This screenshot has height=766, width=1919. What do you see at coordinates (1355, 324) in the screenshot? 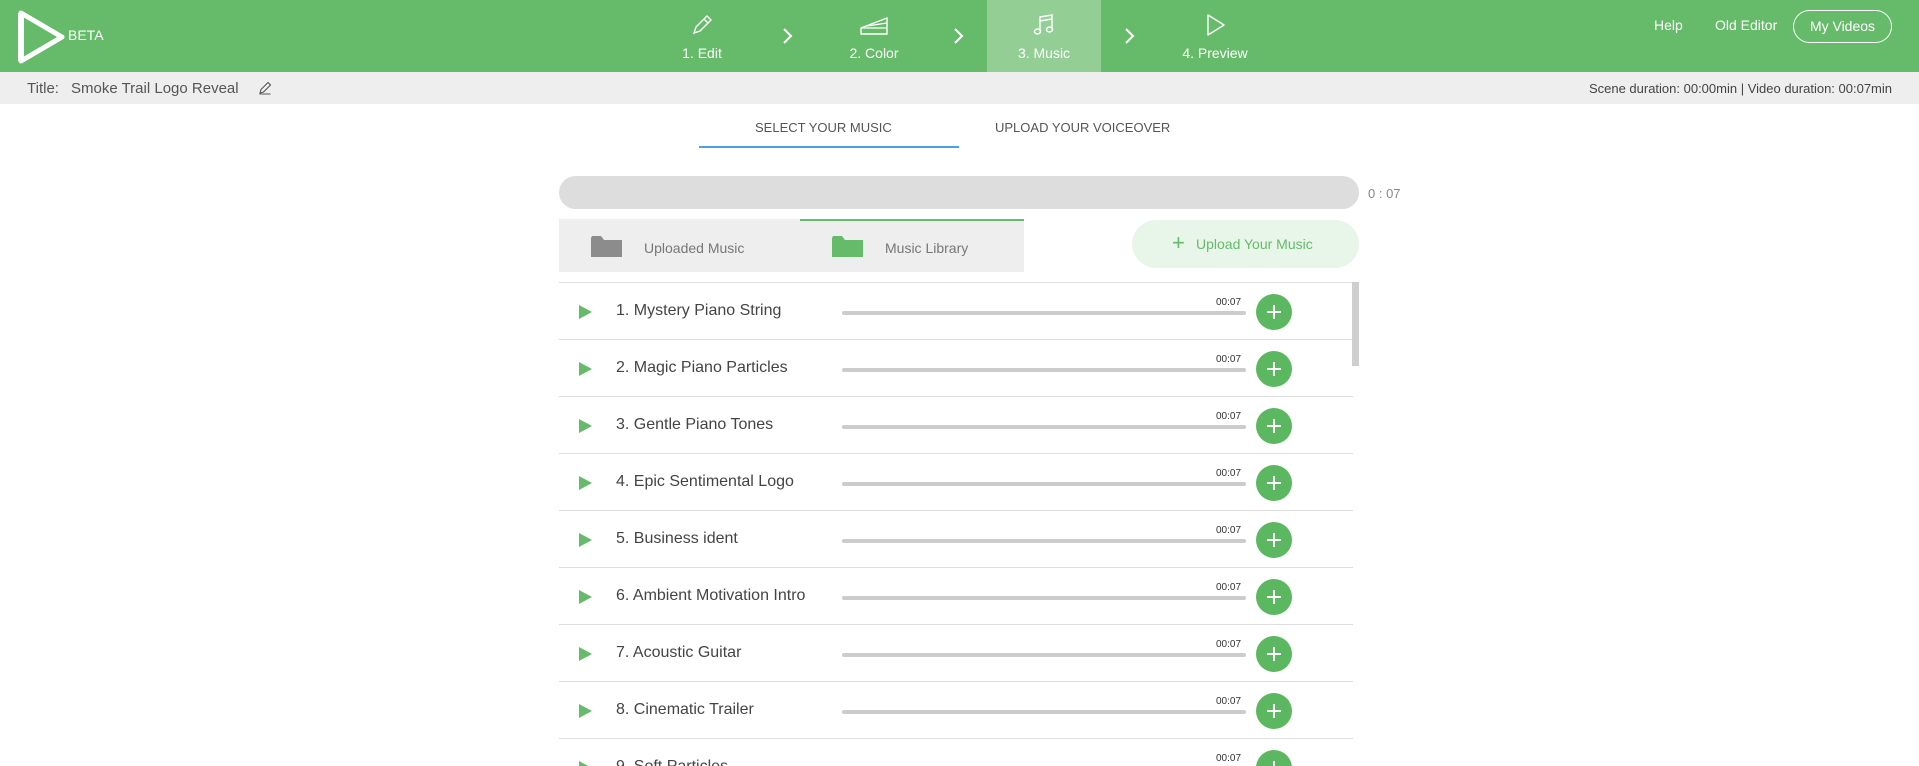
I see `track-list-scrollbar` at bounding box center [1355, 324].